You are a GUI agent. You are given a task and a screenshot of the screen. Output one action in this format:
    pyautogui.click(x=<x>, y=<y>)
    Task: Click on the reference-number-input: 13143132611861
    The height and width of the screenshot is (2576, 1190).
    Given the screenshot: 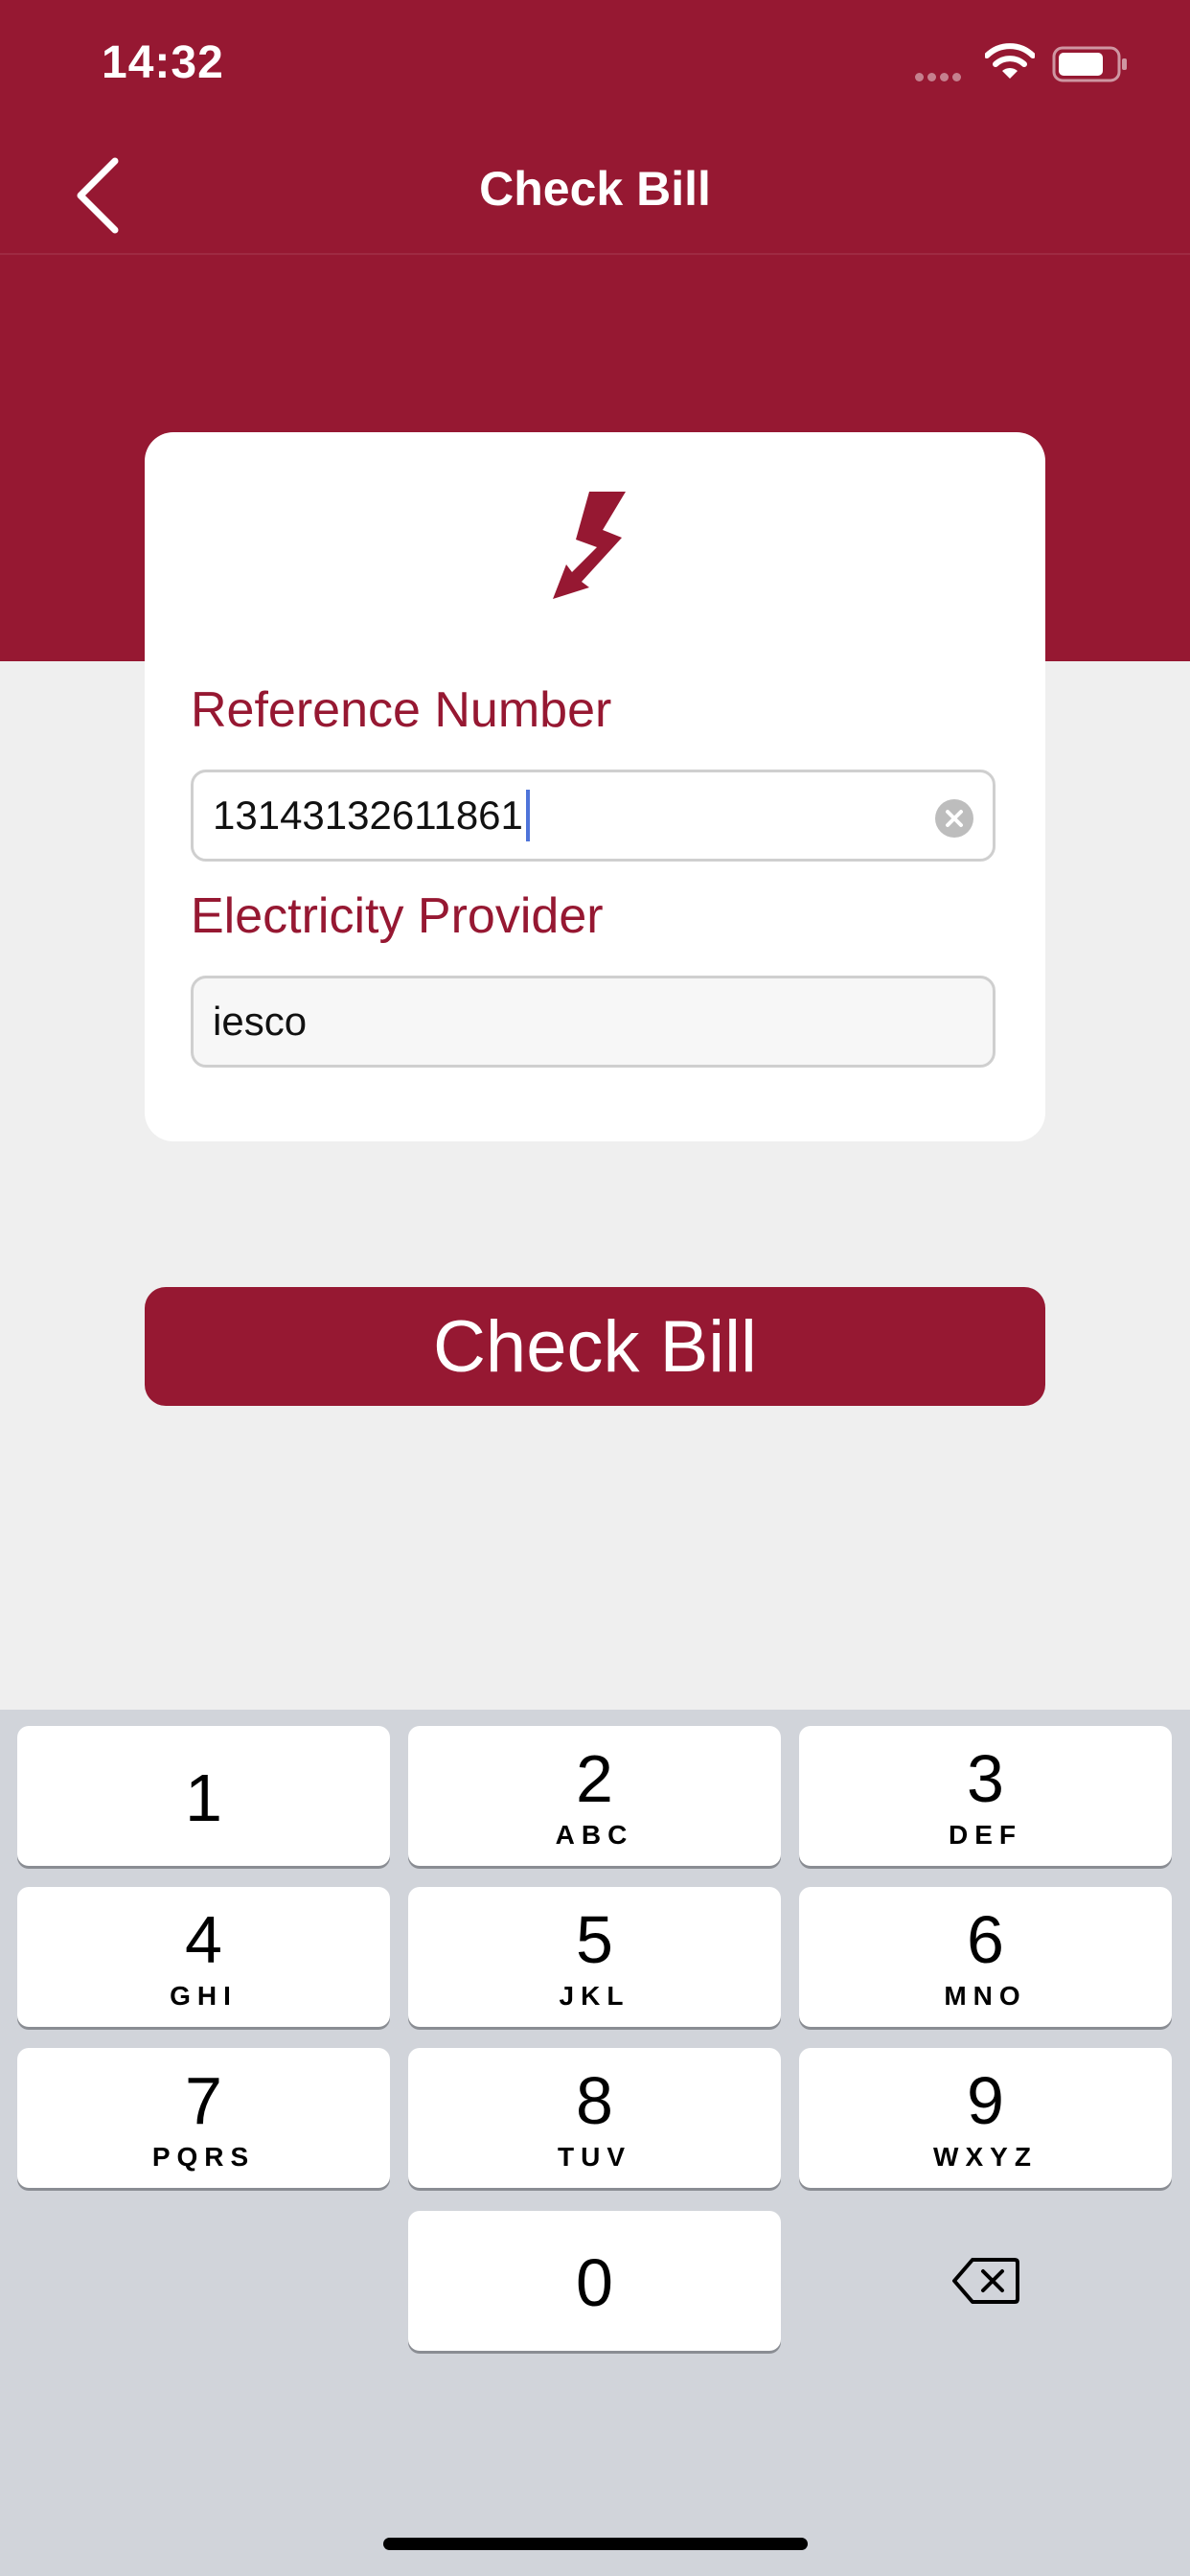 What is the action you would take?
    pyautogui.click(x=593, y=816)
    